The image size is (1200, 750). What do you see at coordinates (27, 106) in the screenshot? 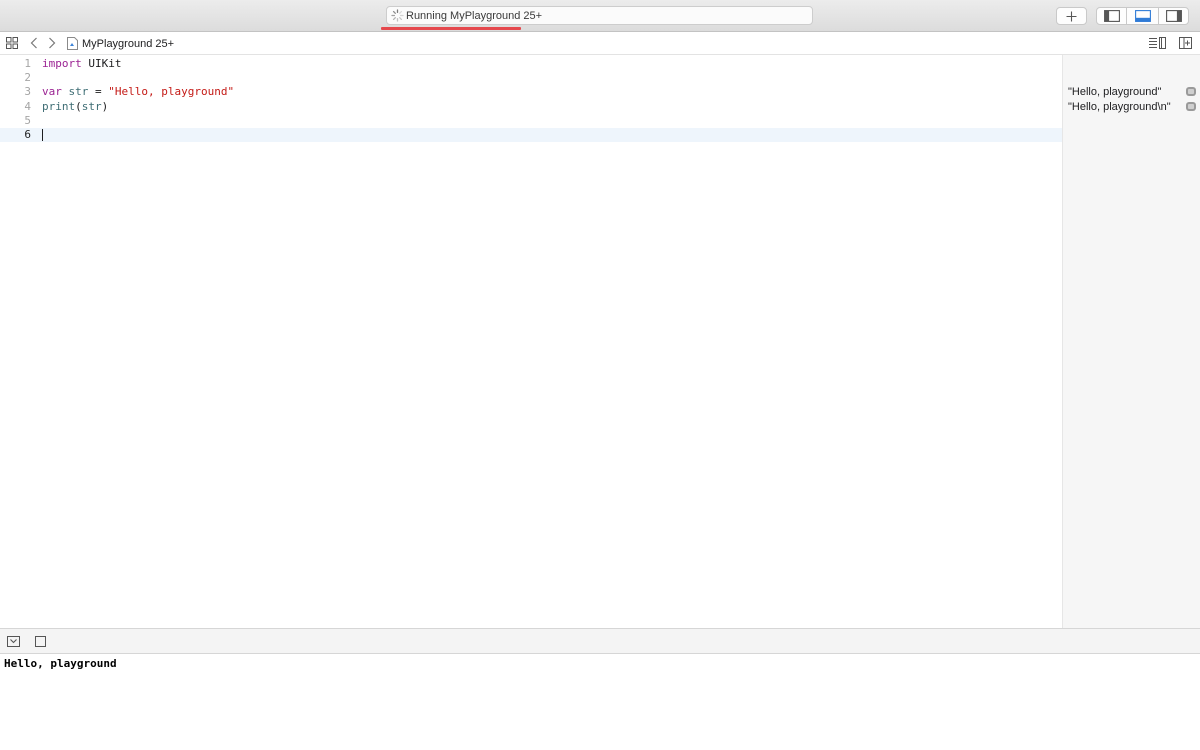
I see `line-number: 4` at bounding box center [27, 106].